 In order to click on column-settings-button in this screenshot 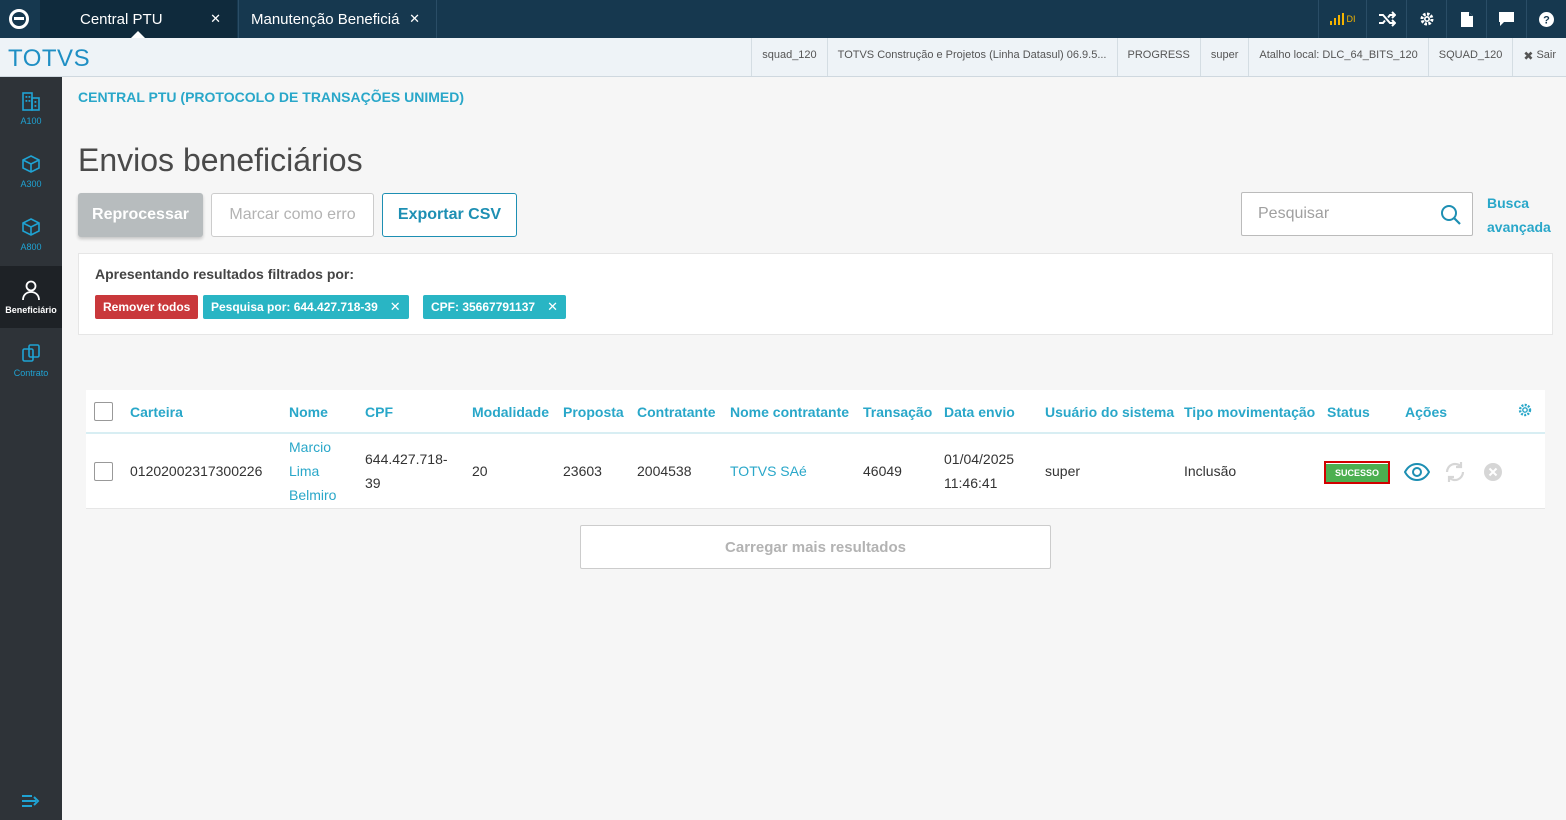, I will do `click(1525, 411)`.